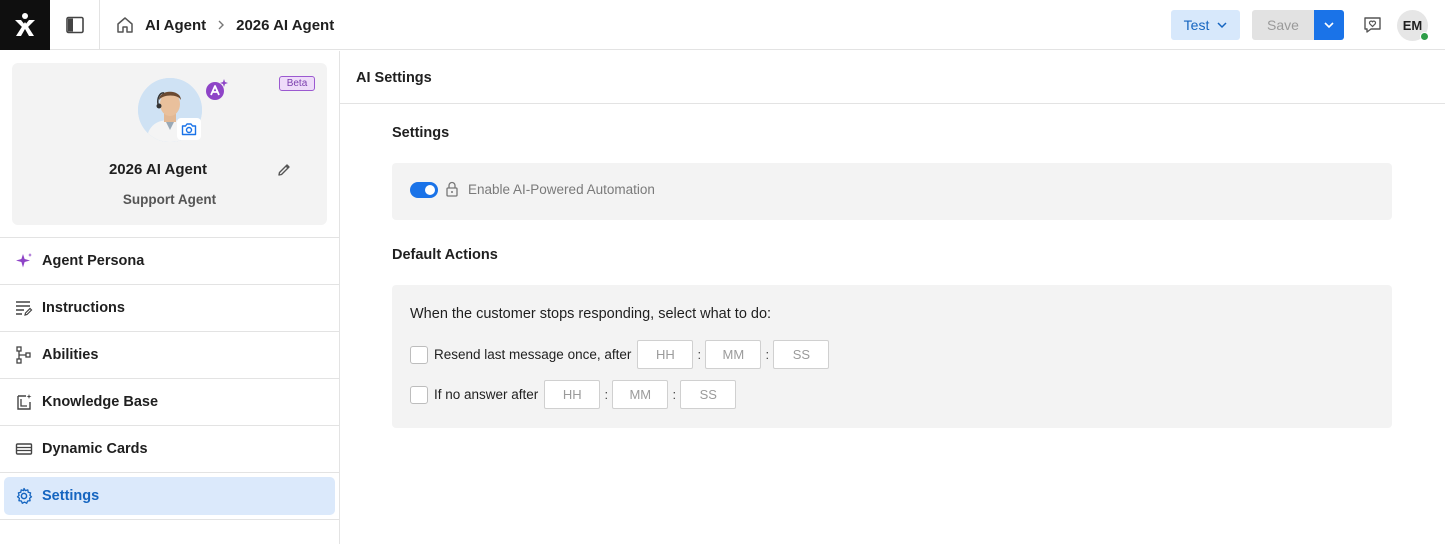 The width and height of the screenshot is (1445, 544). Describe the element at coordinates (722, 25) in the screenshot. I see `top-bar: AI Agent 2026 AI Agent Test Save EM` at that location.